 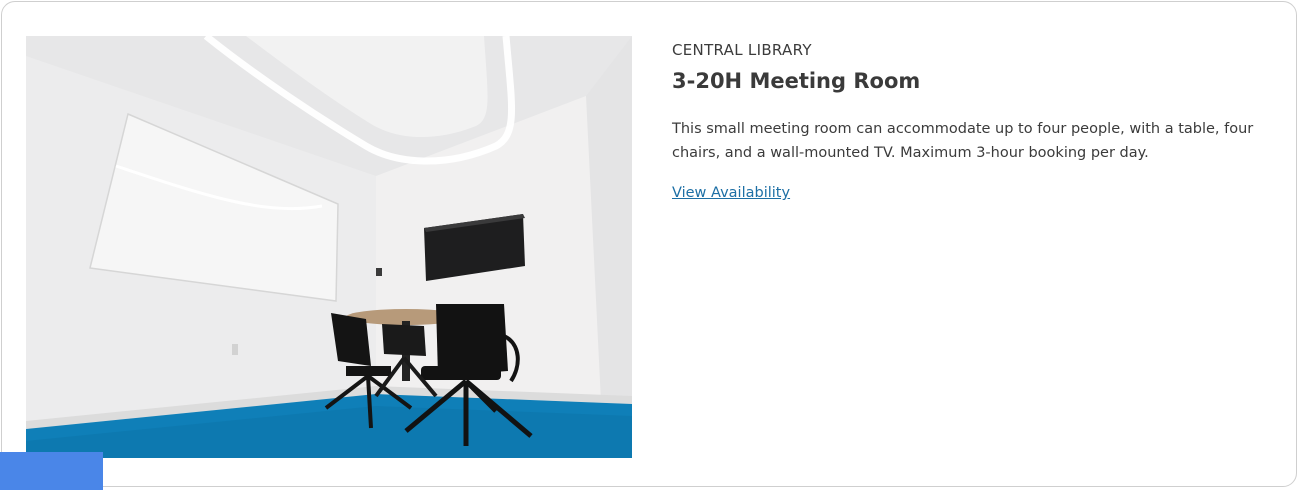 I want to click on view-availability-link: View Availability, so click(x=731, y=193).